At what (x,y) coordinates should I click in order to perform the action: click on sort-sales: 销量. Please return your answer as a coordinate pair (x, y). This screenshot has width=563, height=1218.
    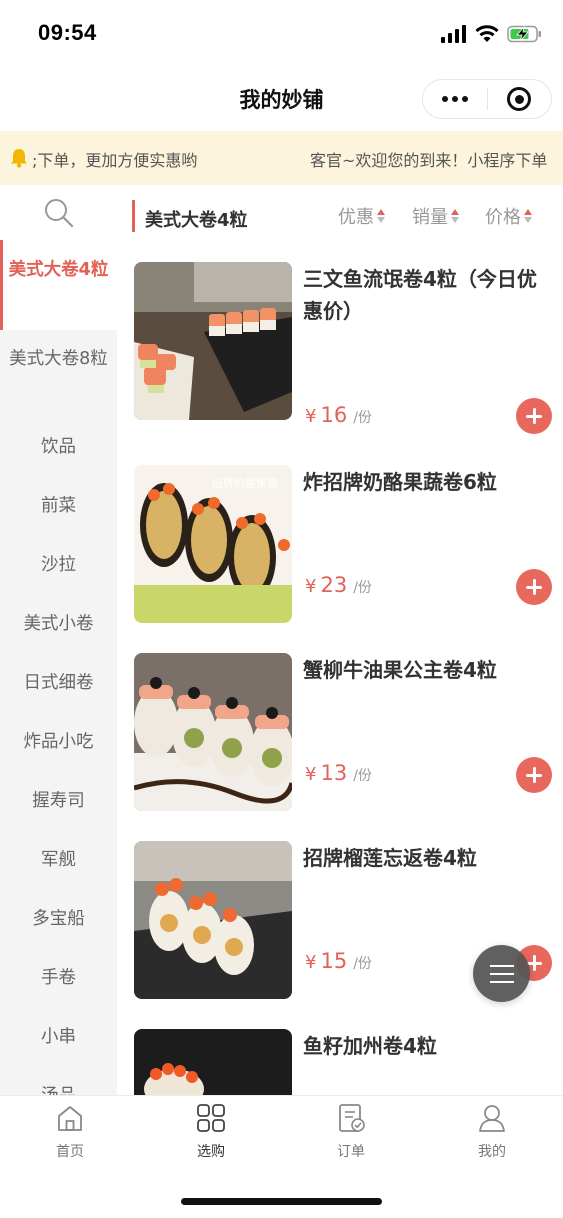
    Looking at the image, I should click on (435, 216).